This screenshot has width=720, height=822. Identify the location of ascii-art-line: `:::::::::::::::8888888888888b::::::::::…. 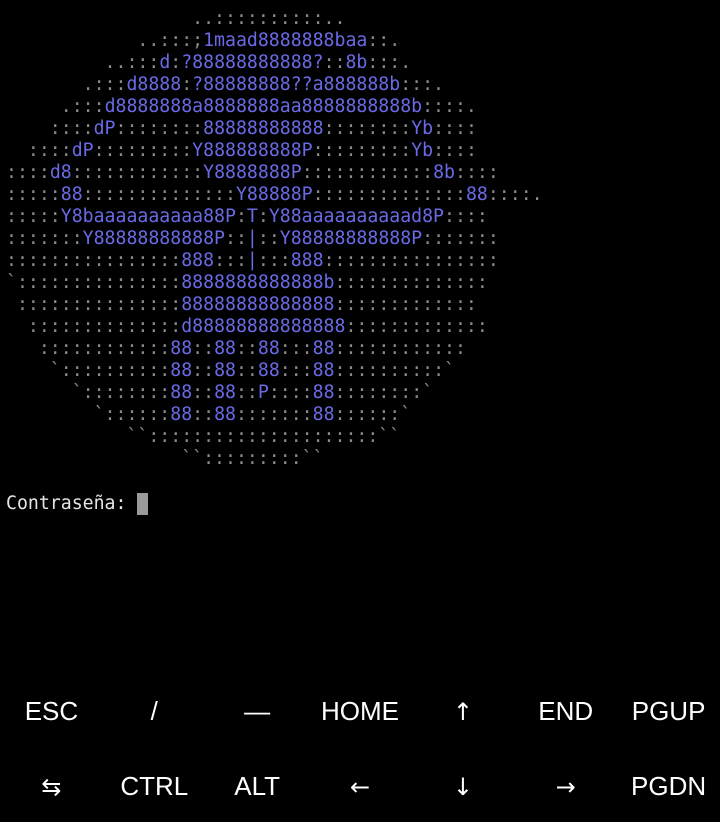
(247, 283).